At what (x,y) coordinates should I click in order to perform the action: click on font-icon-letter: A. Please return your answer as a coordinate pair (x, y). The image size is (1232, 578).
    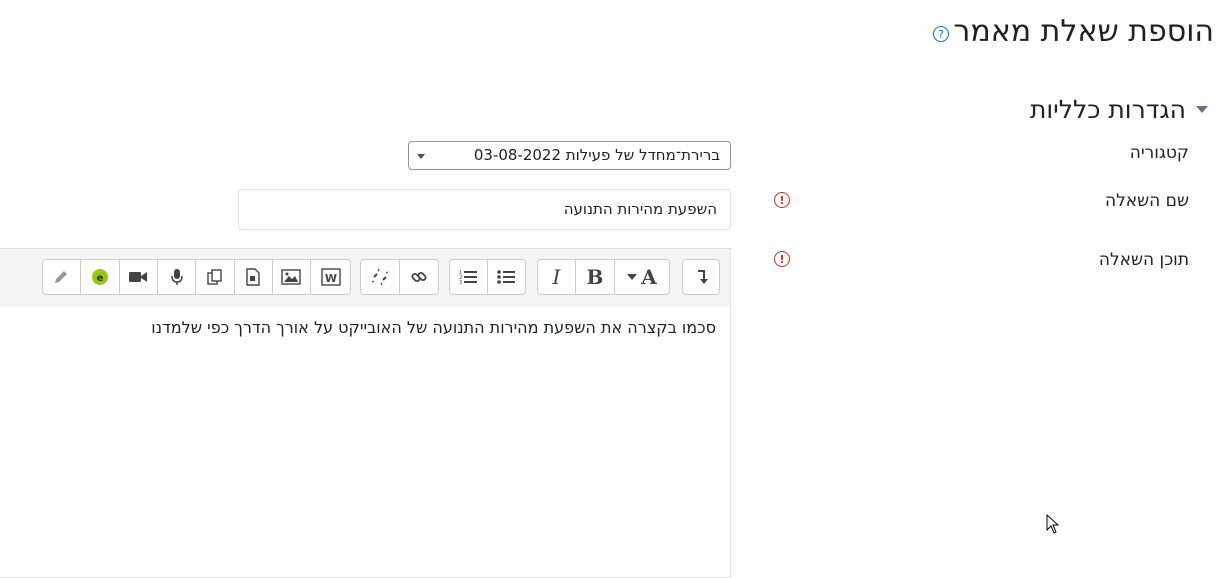
    Looking at the image, I should click on (649, 277).